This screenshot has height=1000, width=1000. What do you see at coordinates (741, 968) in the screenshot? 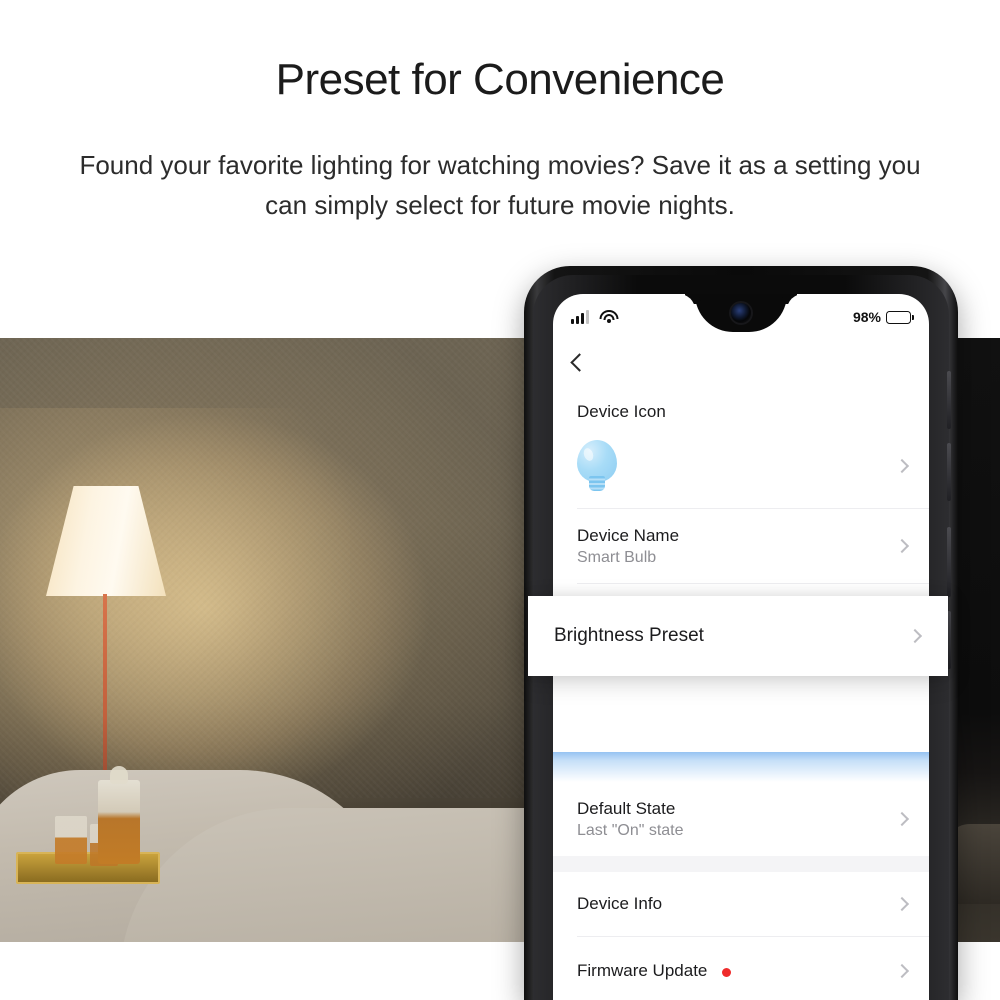
I see `list-item-firmware-update: Firmware Update` at bounding box center [741, 968].